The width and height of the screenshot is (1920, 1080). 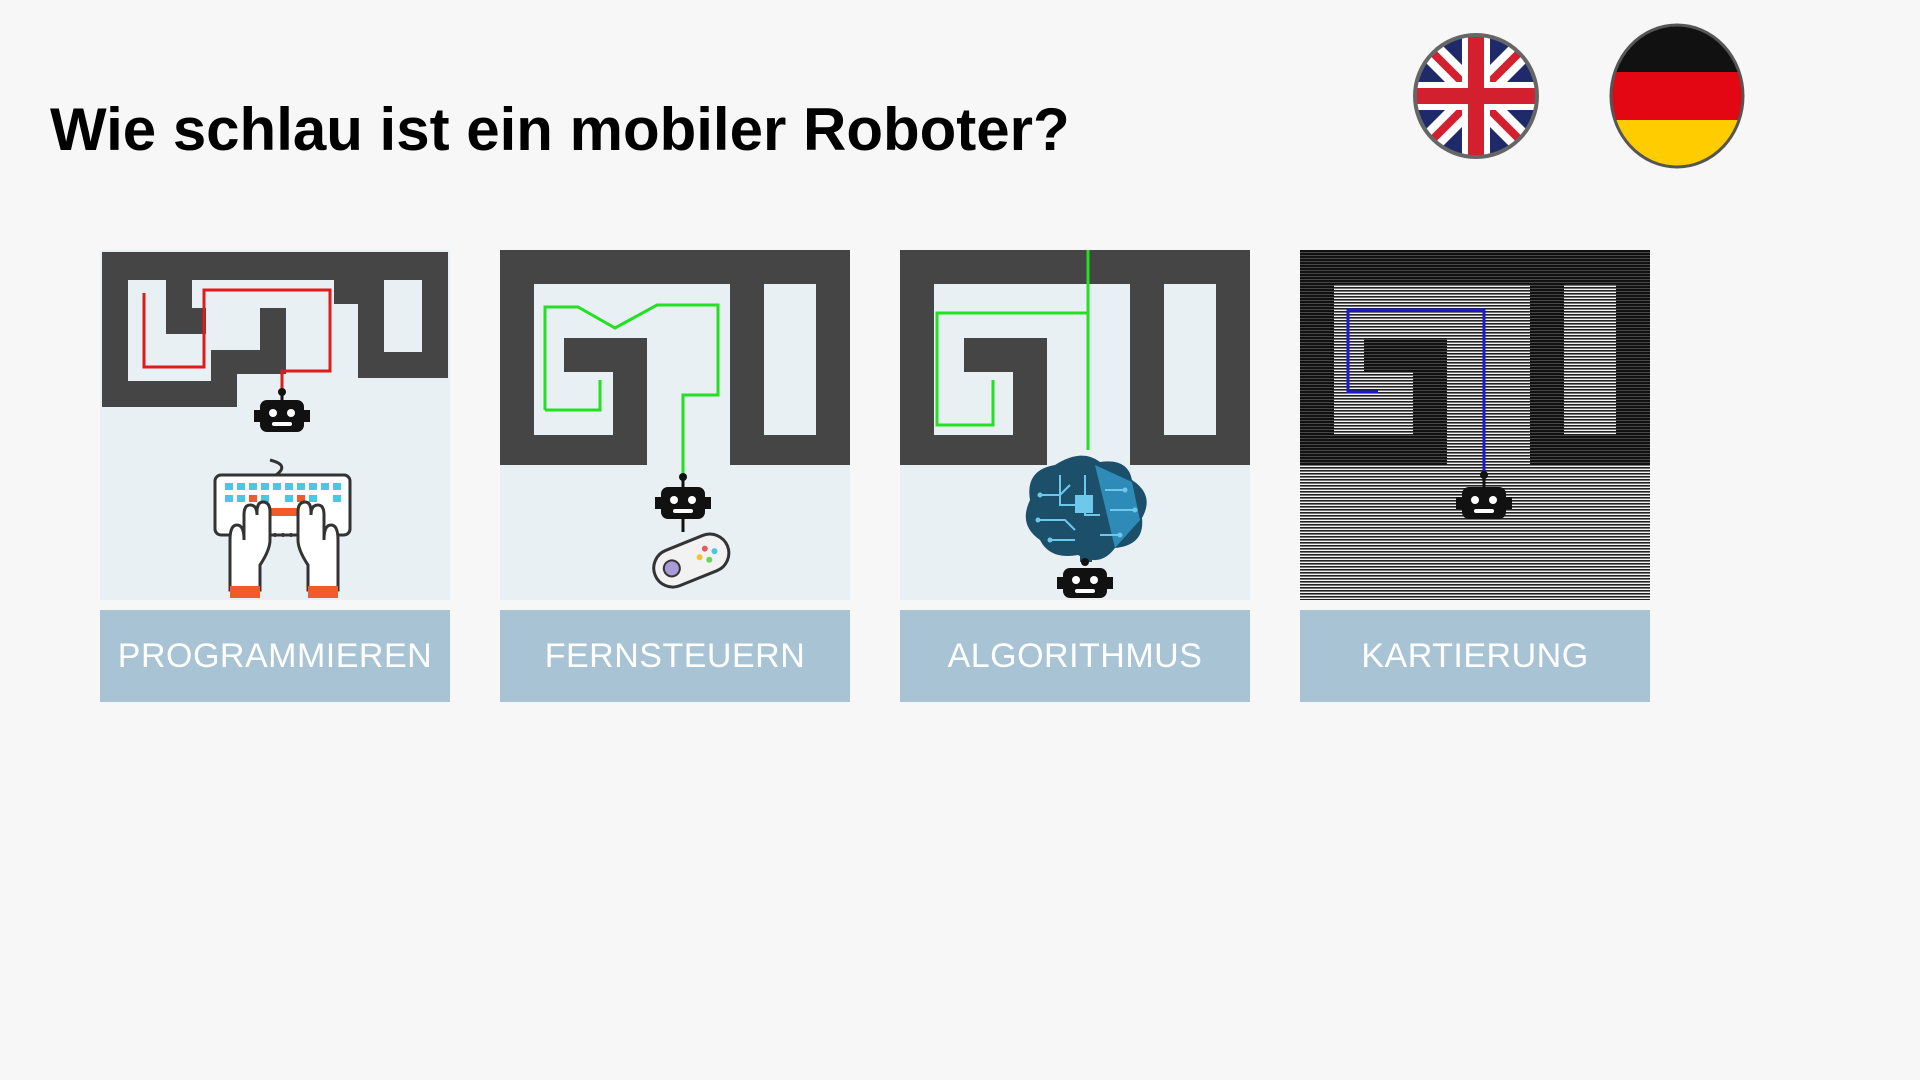 I want to click on german-flag-icon, so click(x=1677, y=96).